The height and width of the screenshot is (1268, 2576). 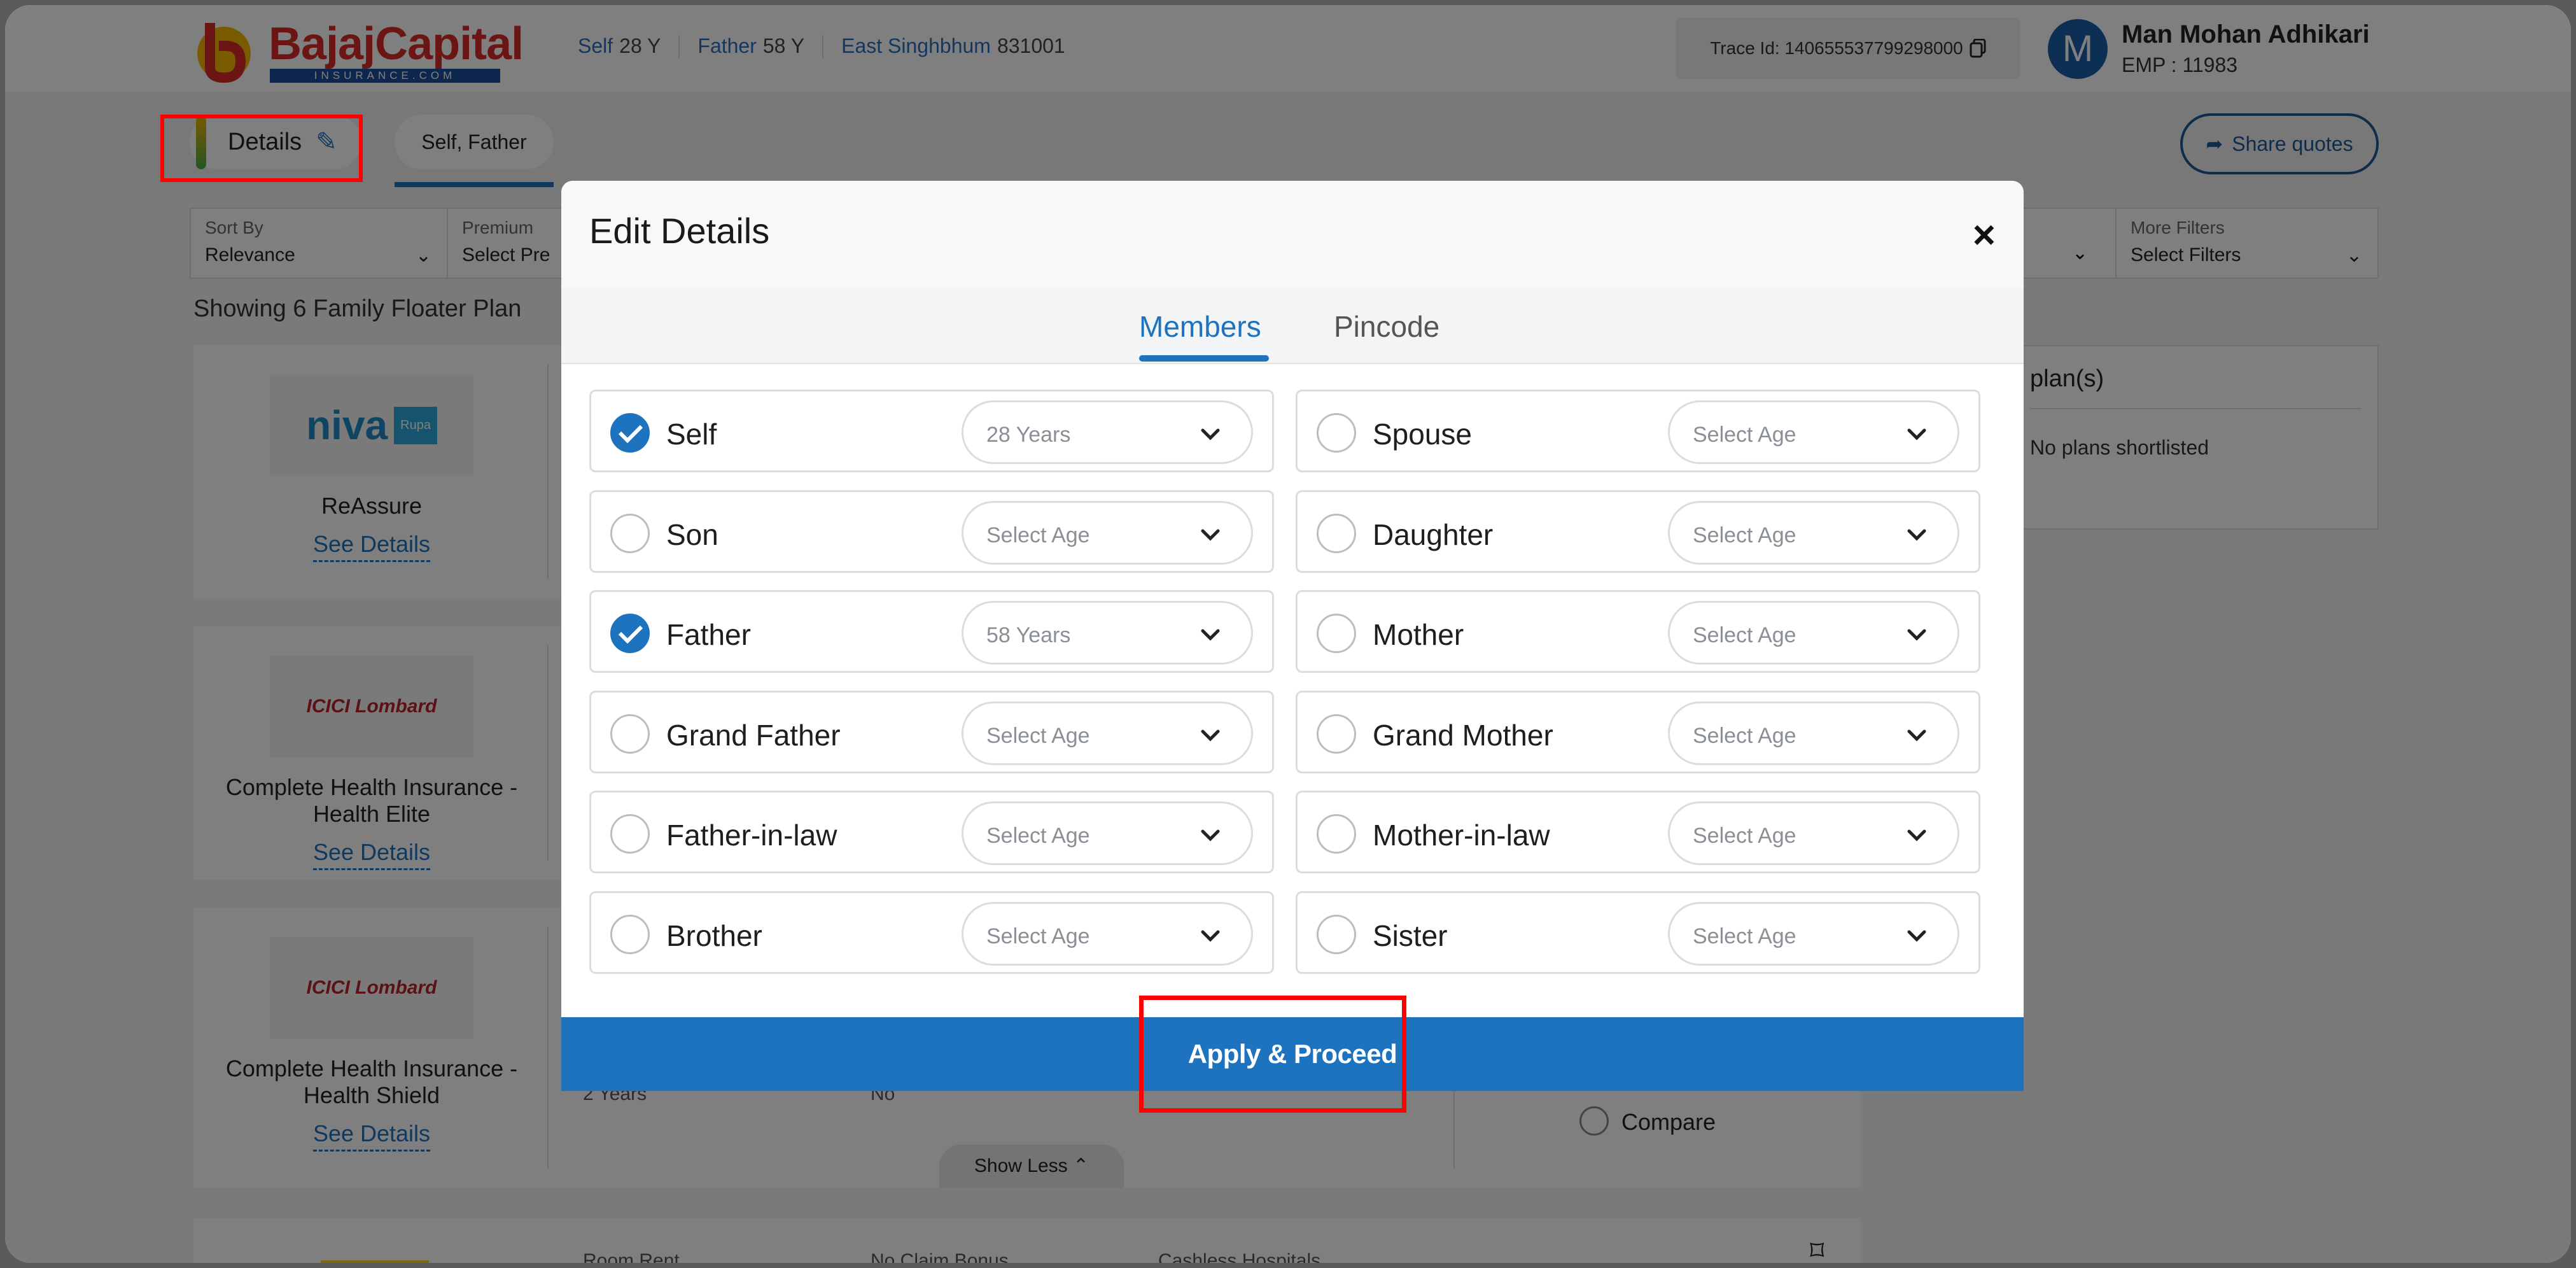 I want to click on member-row-self: Self 28 Years, so click(x=931, y=431).